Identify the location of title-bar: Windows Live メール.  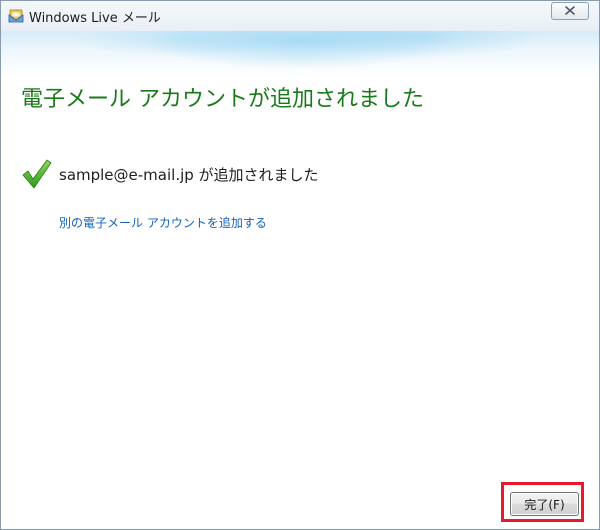
(300, 16).